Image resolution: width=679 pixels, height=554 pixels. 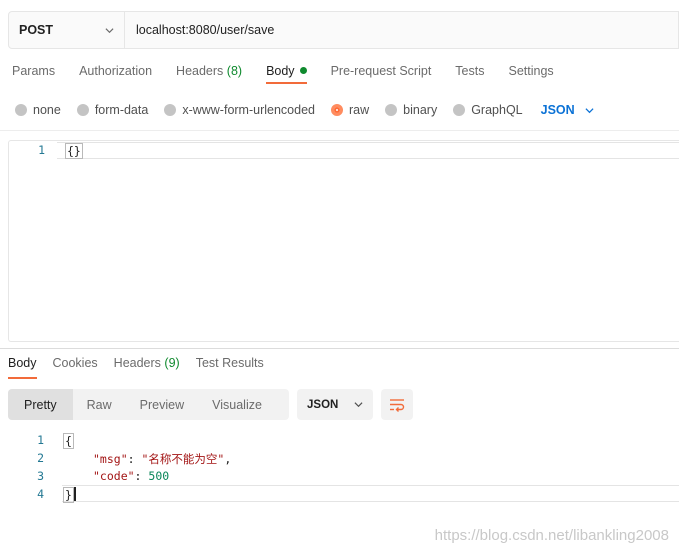 What do you see at coordinates (420, 110) in the screenshot?
I see `radio-label: binary` at bounding box center [420, 110].